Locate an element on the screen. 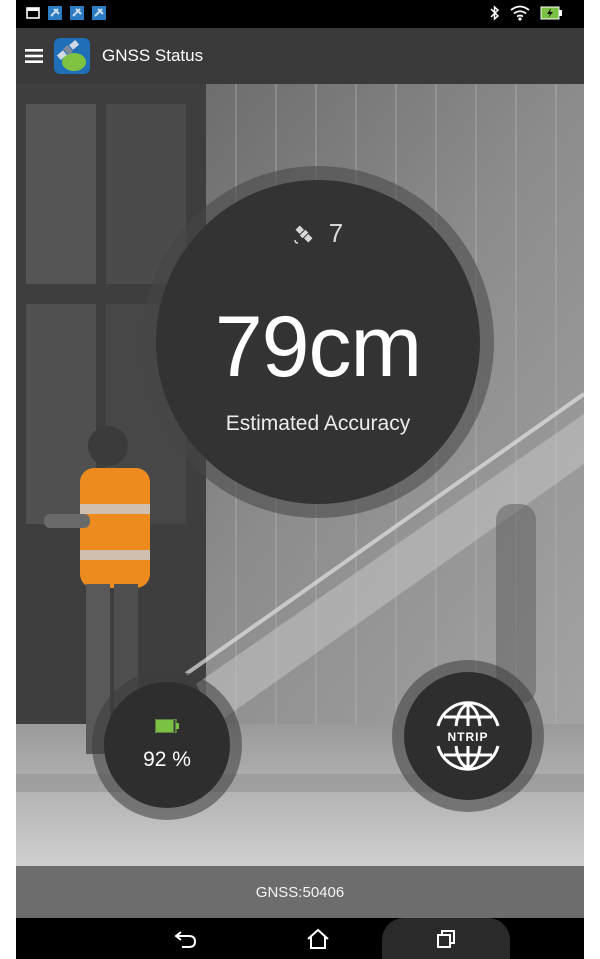 Image resolution: width=600 pixels, height=959 pixels. ntrip-circle: NTRIP is located at coordinates (468, 736).